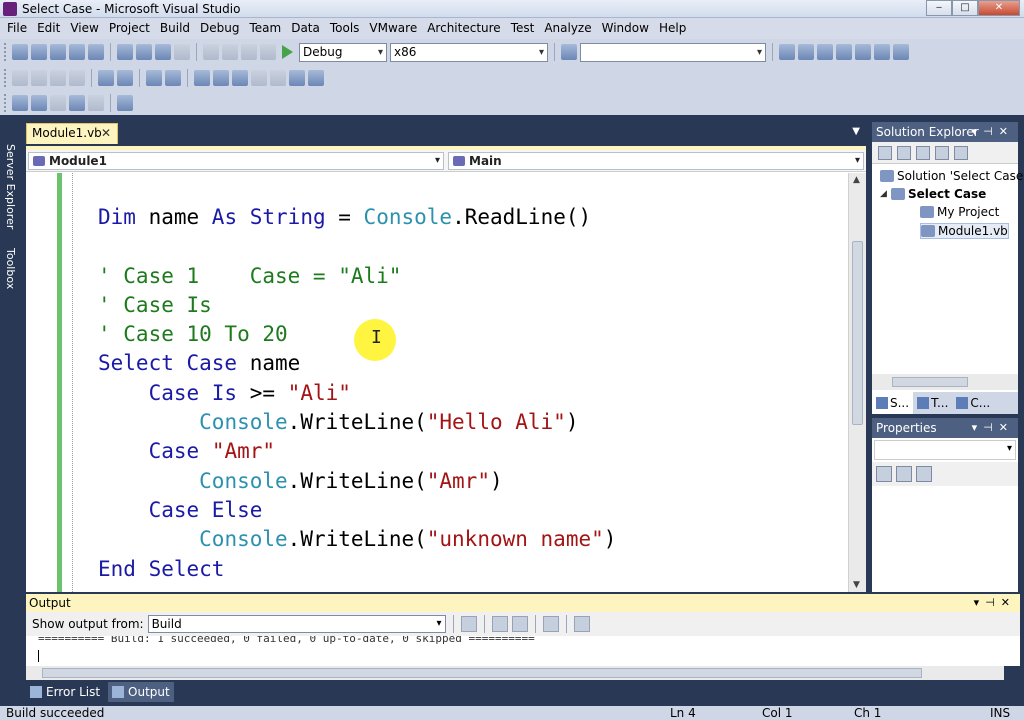 Image resolution: width=1024 pixels, height=720 pixels. I want to click on output-horizontal-scrollbar, so click(515, 673).